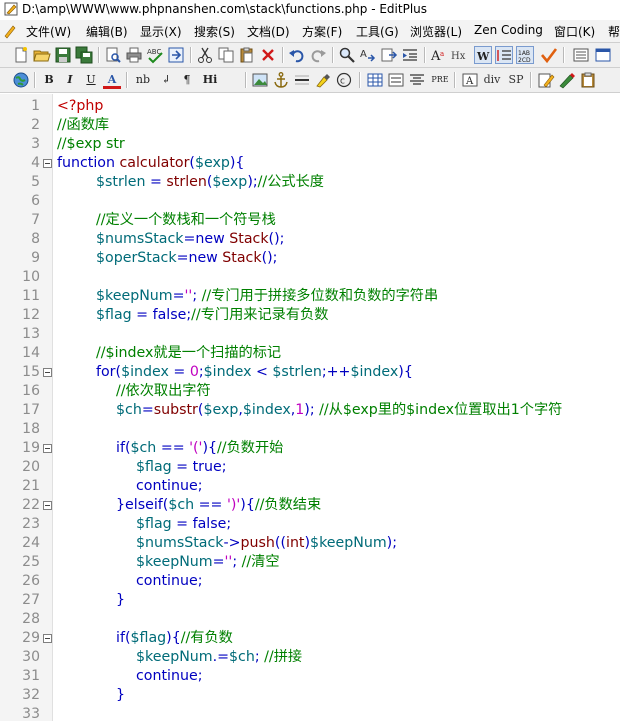 Image resolution: width=620 pixels, height=721 pixels. I want to click on font-icon: Aa, so click(439, 55).